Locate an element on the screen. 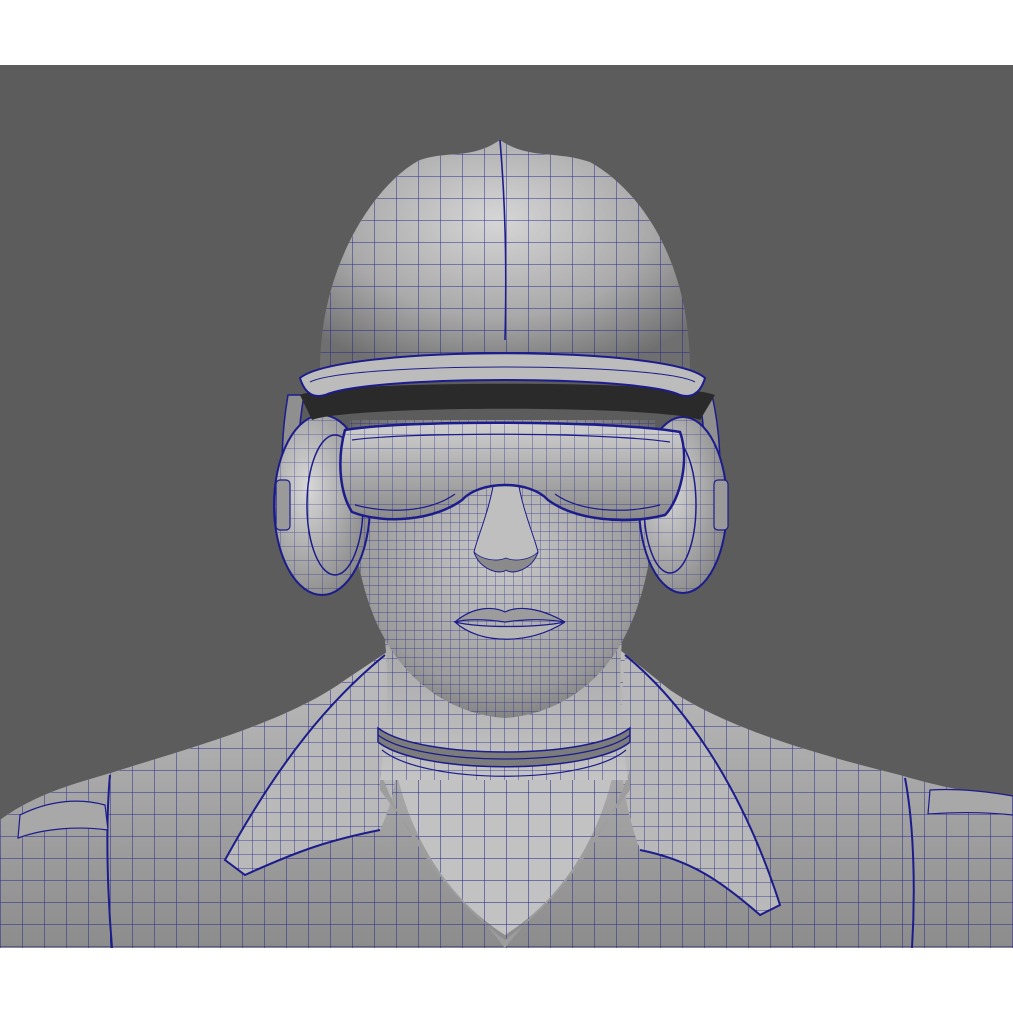 Image resolution: width=1013 pixels, height=1013 pixels. image-border-bottom is located at coordinates (506, 980).